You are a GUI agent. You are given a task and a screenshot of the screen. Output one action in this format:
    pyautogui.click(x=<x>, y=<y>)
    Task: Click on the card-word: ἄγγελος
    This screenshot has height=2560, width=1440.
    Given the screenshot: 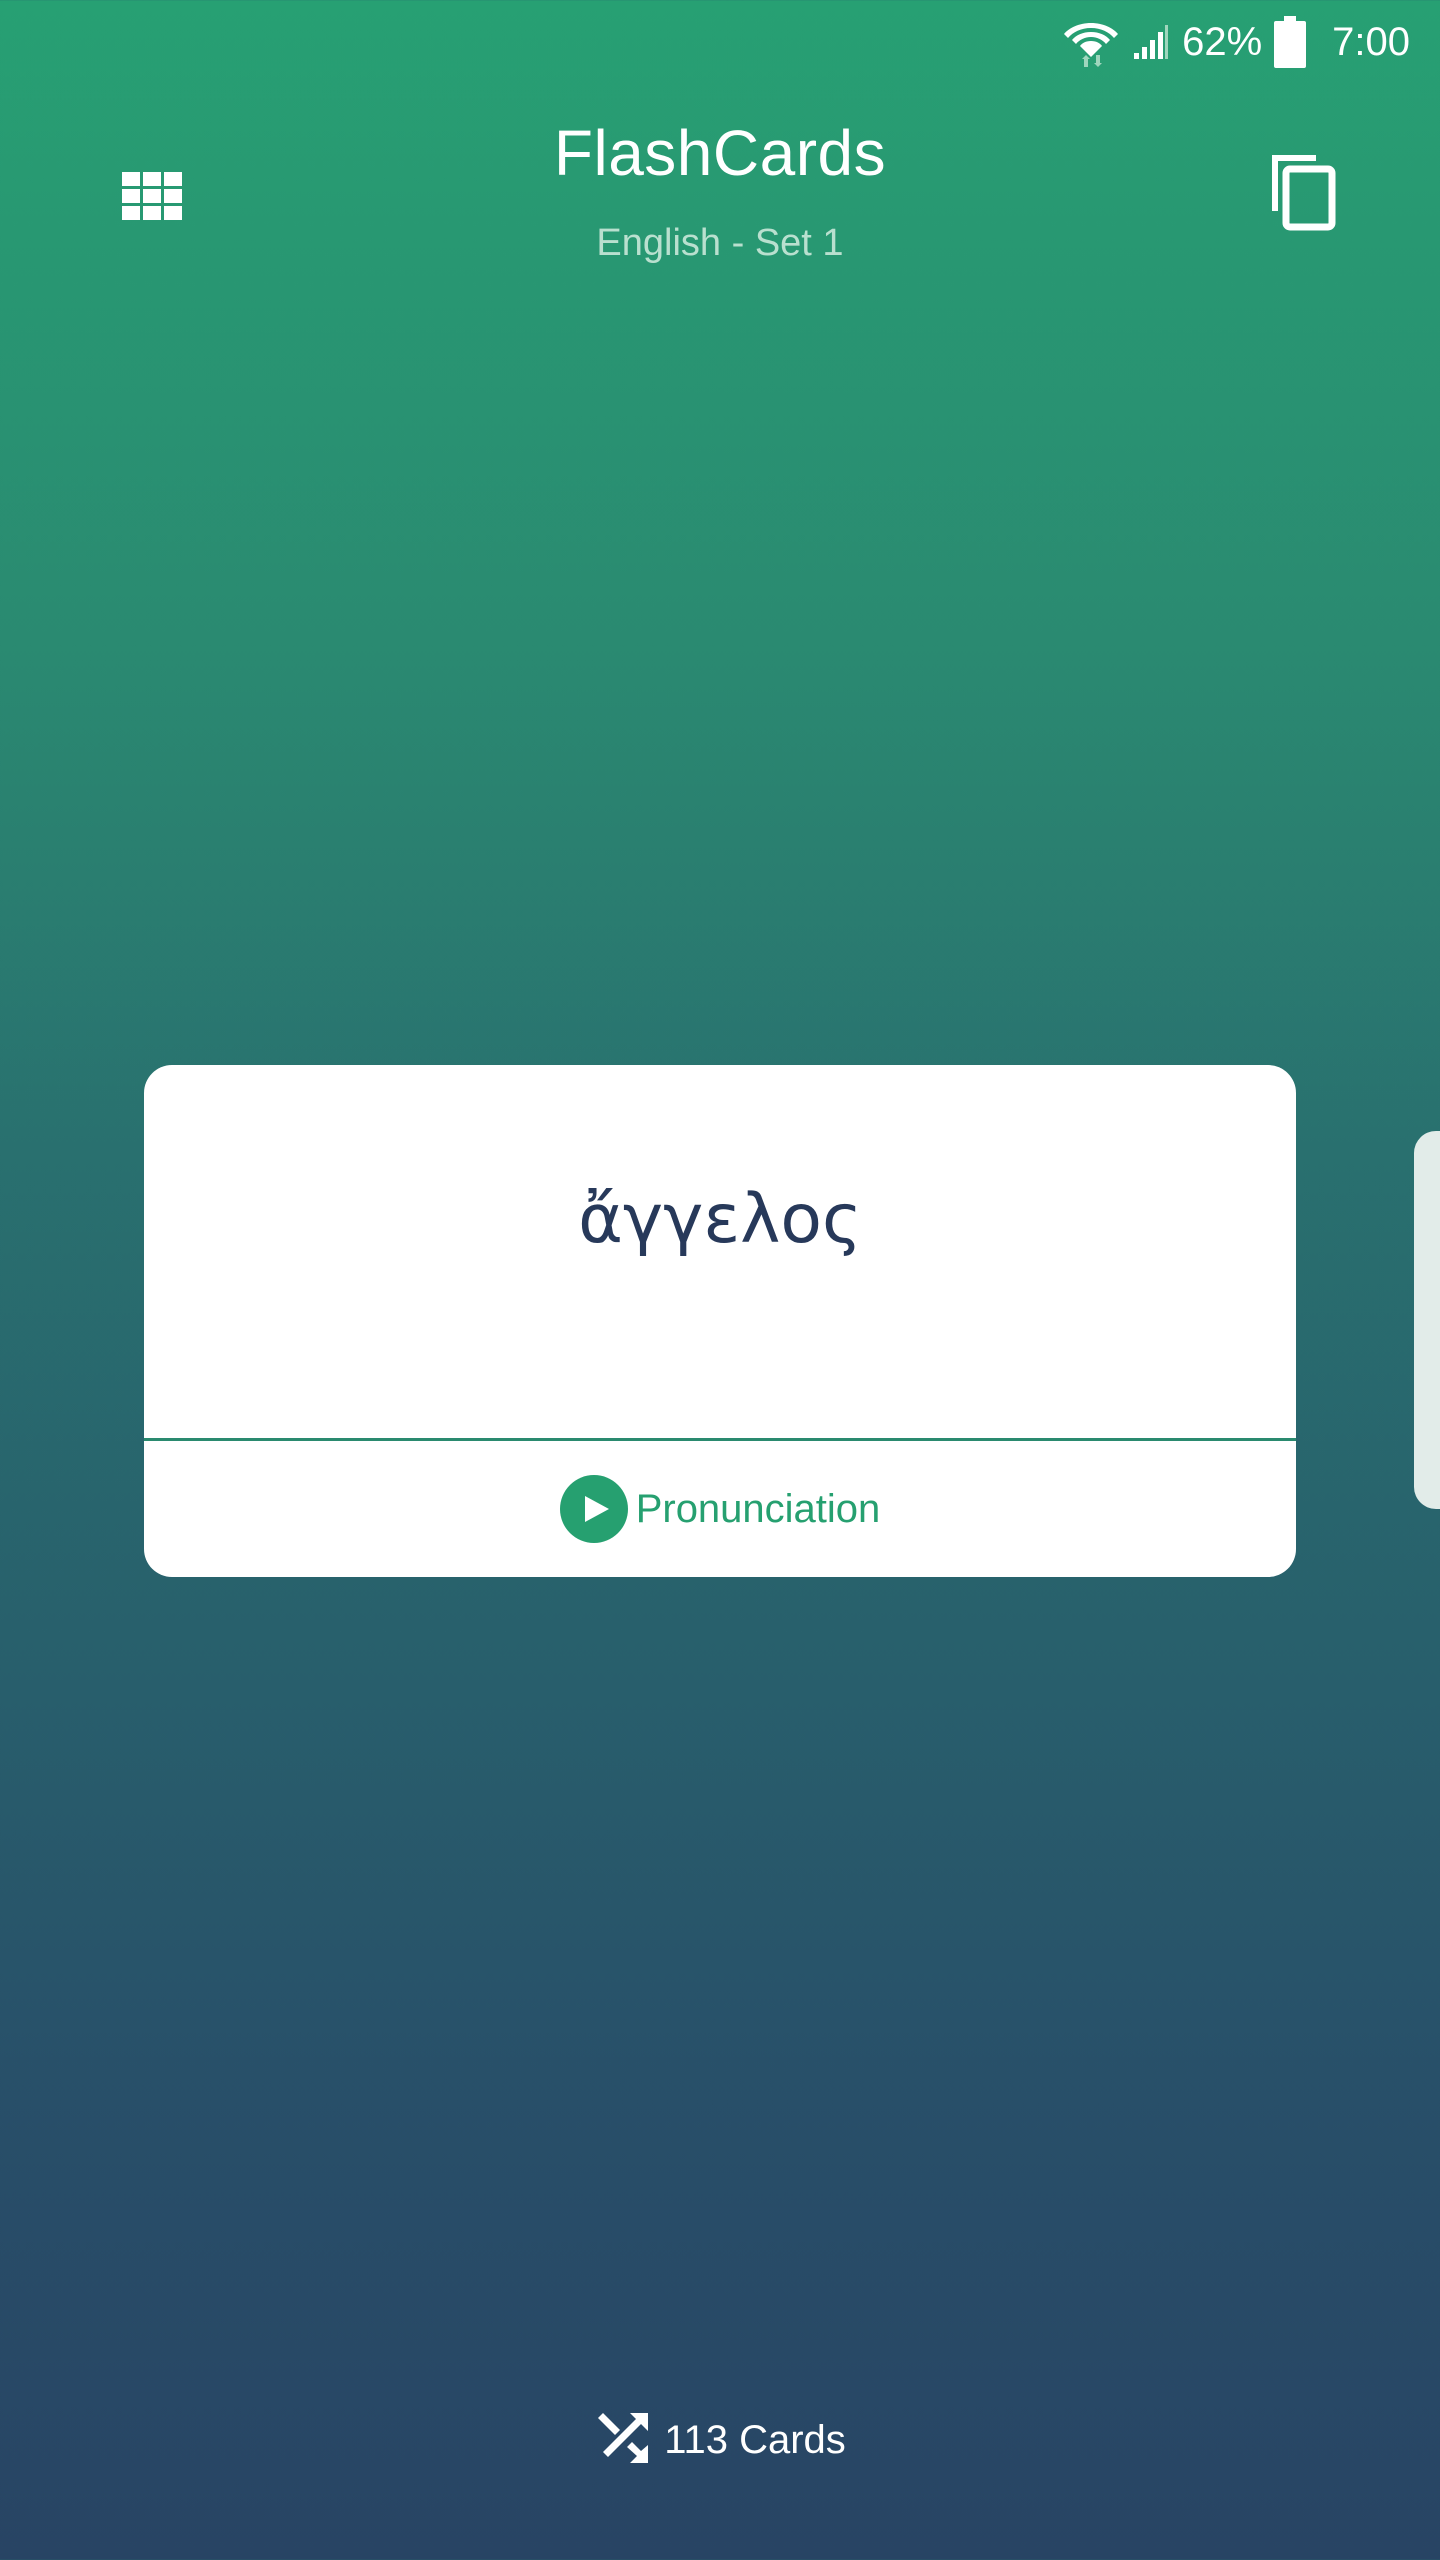 What is the action you would take?
    pyautogui.click(x=720, y=1219)
    